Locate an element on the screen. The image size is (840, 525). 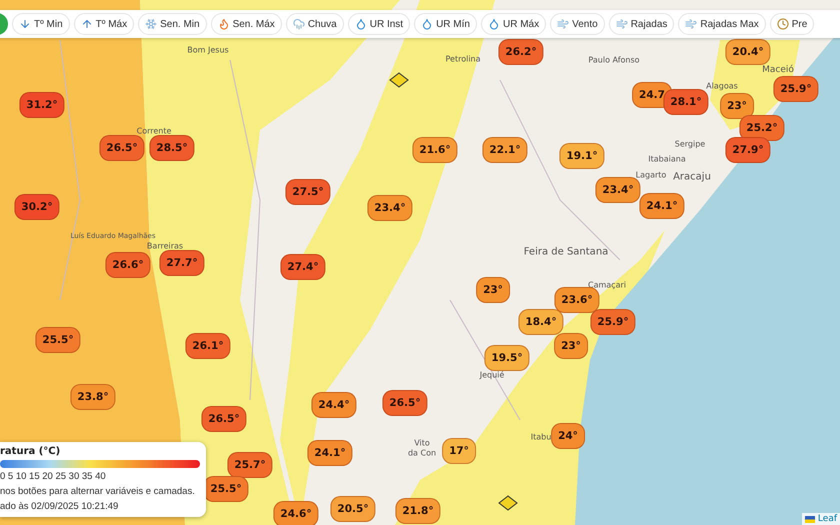
place-label: Sergipe is located at coordinates (690, 144).